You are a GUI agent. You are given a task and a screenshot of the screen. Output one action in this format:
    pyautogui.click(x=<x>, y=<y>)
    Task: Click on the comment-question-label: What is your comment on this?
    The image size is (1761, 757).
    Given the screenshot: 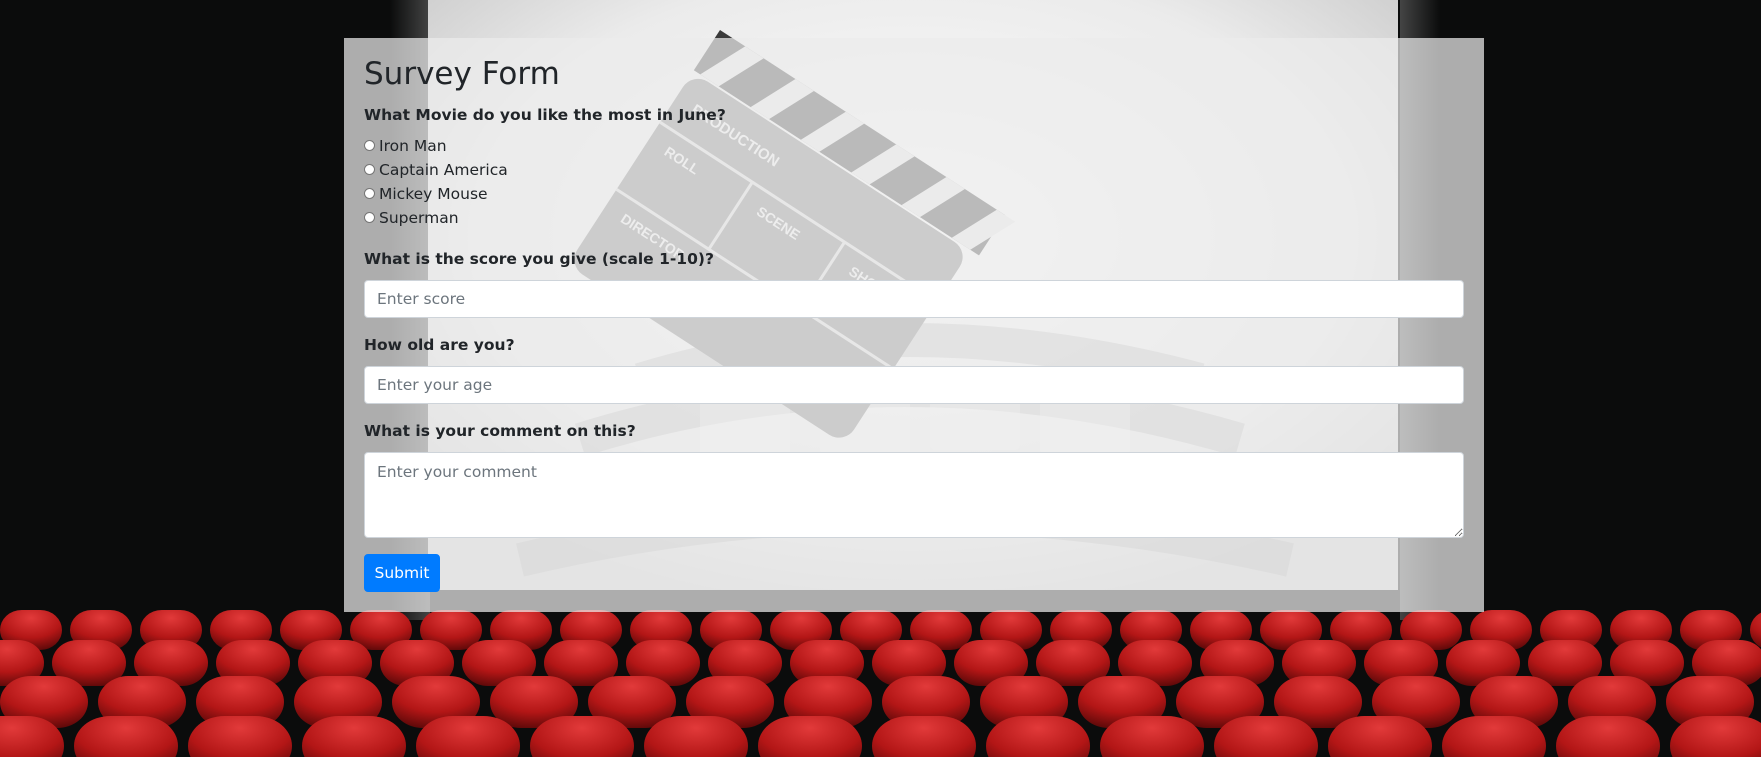 What is the action you would take?
    pyautogui.click(x=500, y=431)
    